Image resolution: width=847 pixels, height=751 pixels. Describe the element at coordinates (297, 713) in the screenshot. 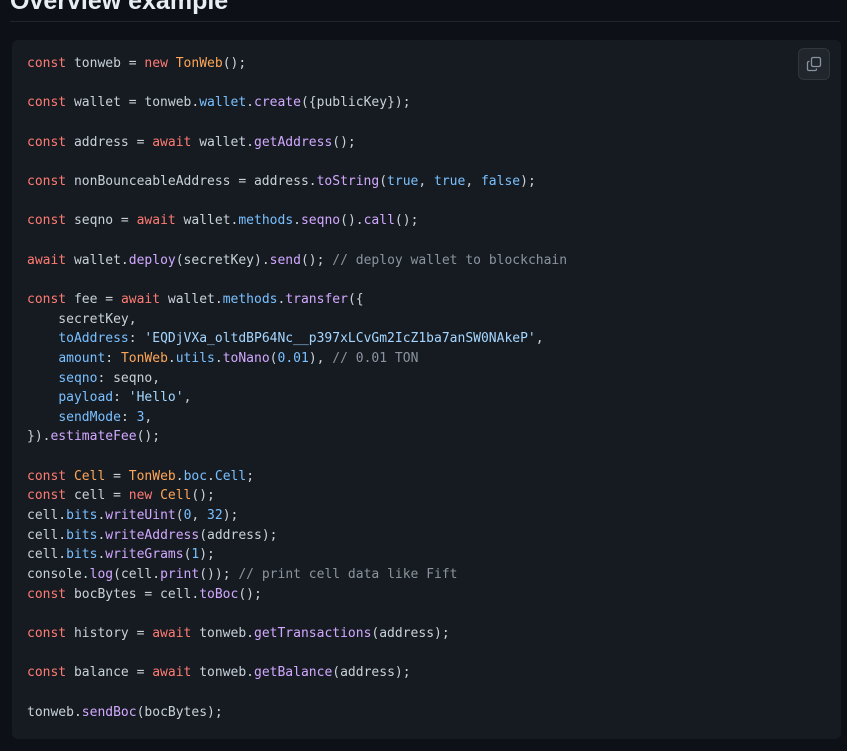

I see `code-line: tonweb.sendBoc(bocBytes);` at that location.